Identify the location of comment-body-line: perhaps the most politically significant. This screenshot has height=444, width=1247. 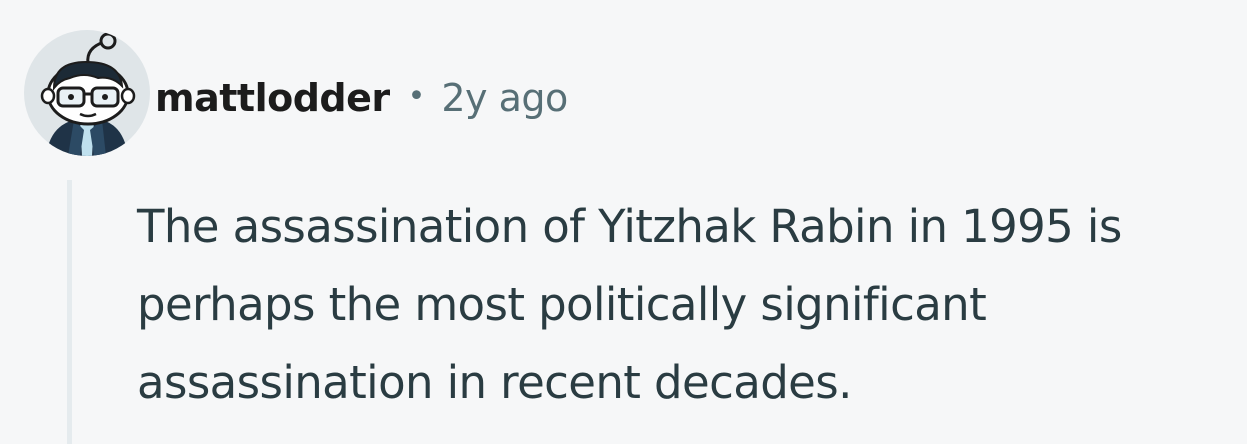
(562, 304).